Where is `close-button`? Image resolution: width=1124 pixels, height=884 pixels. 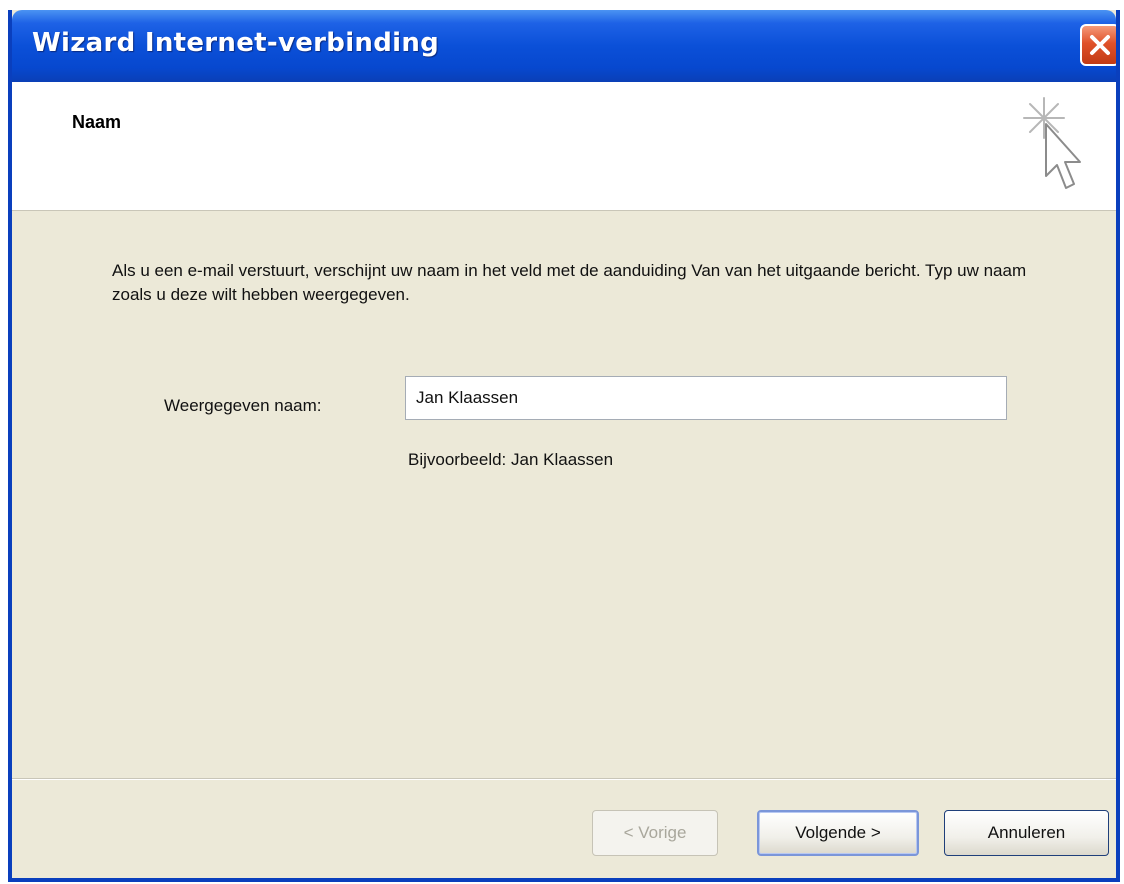
close-button is located at coordinates (1098, 45).